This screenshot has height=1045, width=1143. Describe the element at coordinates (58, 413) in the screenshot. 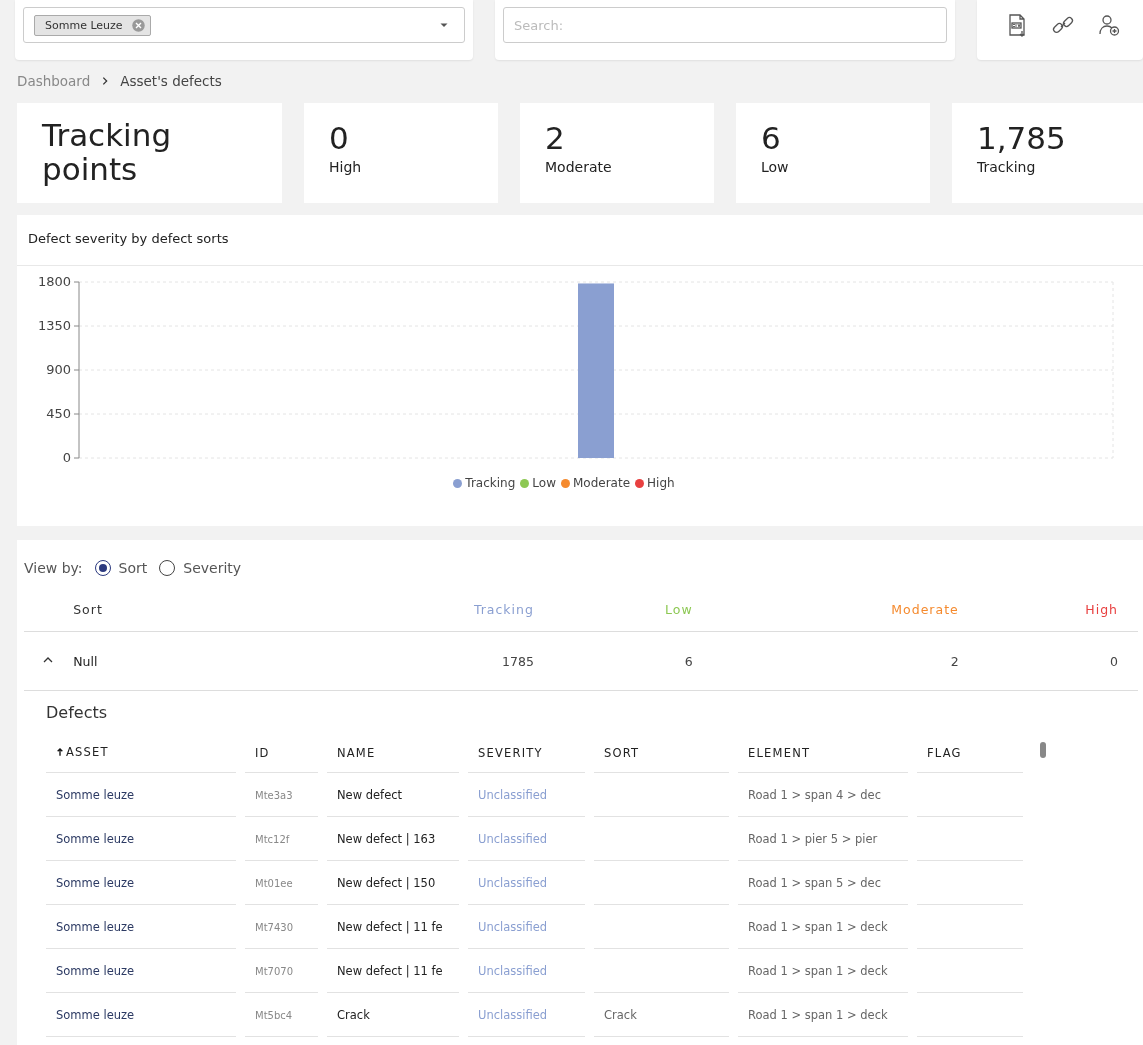

I see `axis-tick-label: 450` at that location.